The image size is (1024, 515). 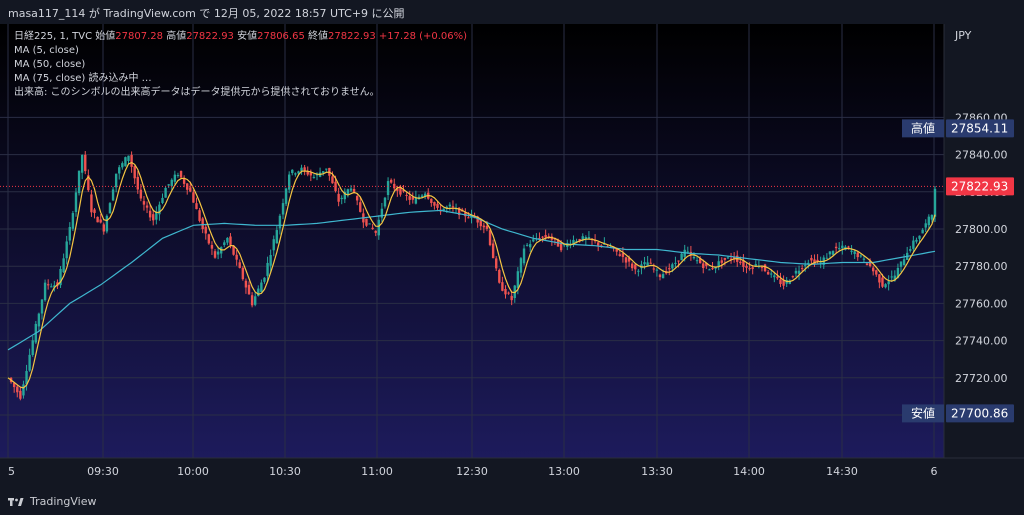 I want to click on y-tick-label: 27780.00, so click(x=981, y=266).